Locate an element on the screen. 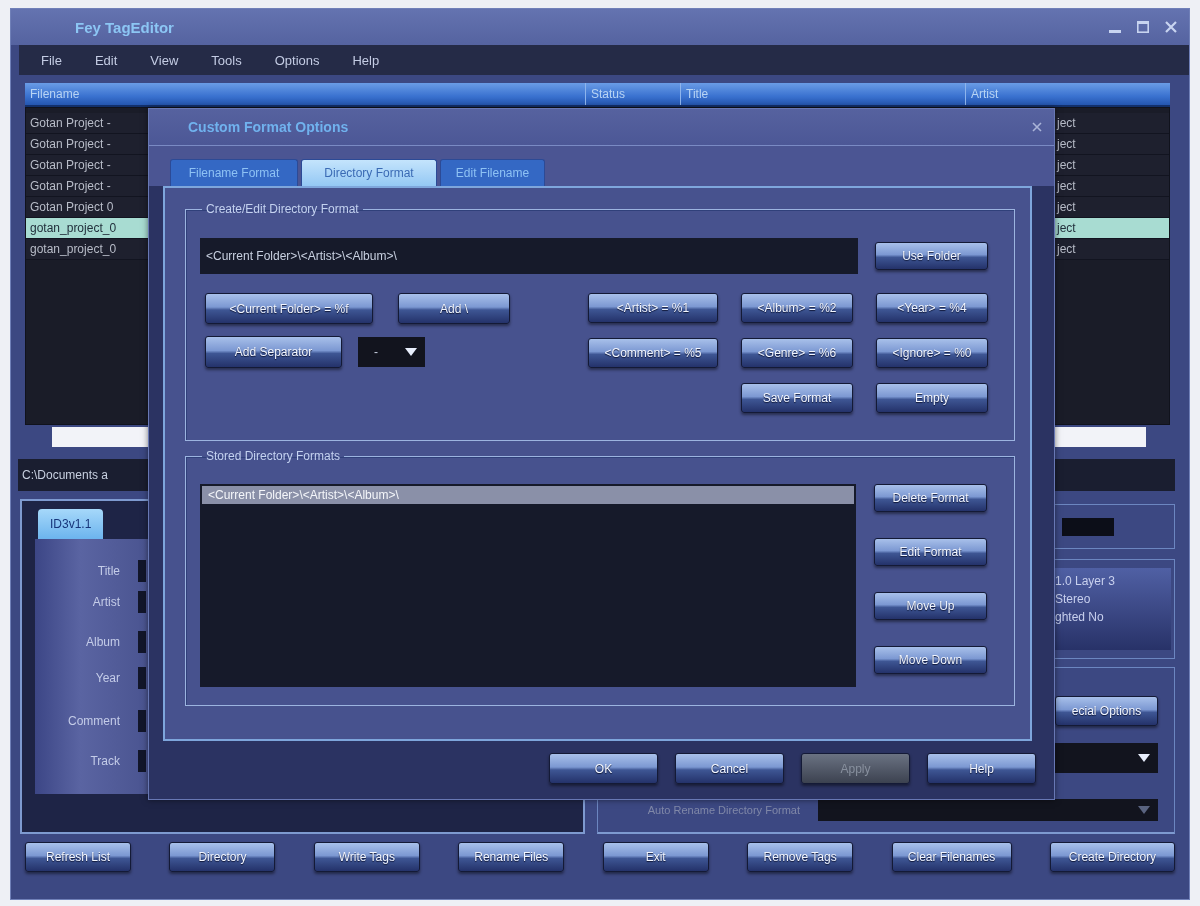  insert-button: <Artist> = %1 is located at coordinates (653, 308).